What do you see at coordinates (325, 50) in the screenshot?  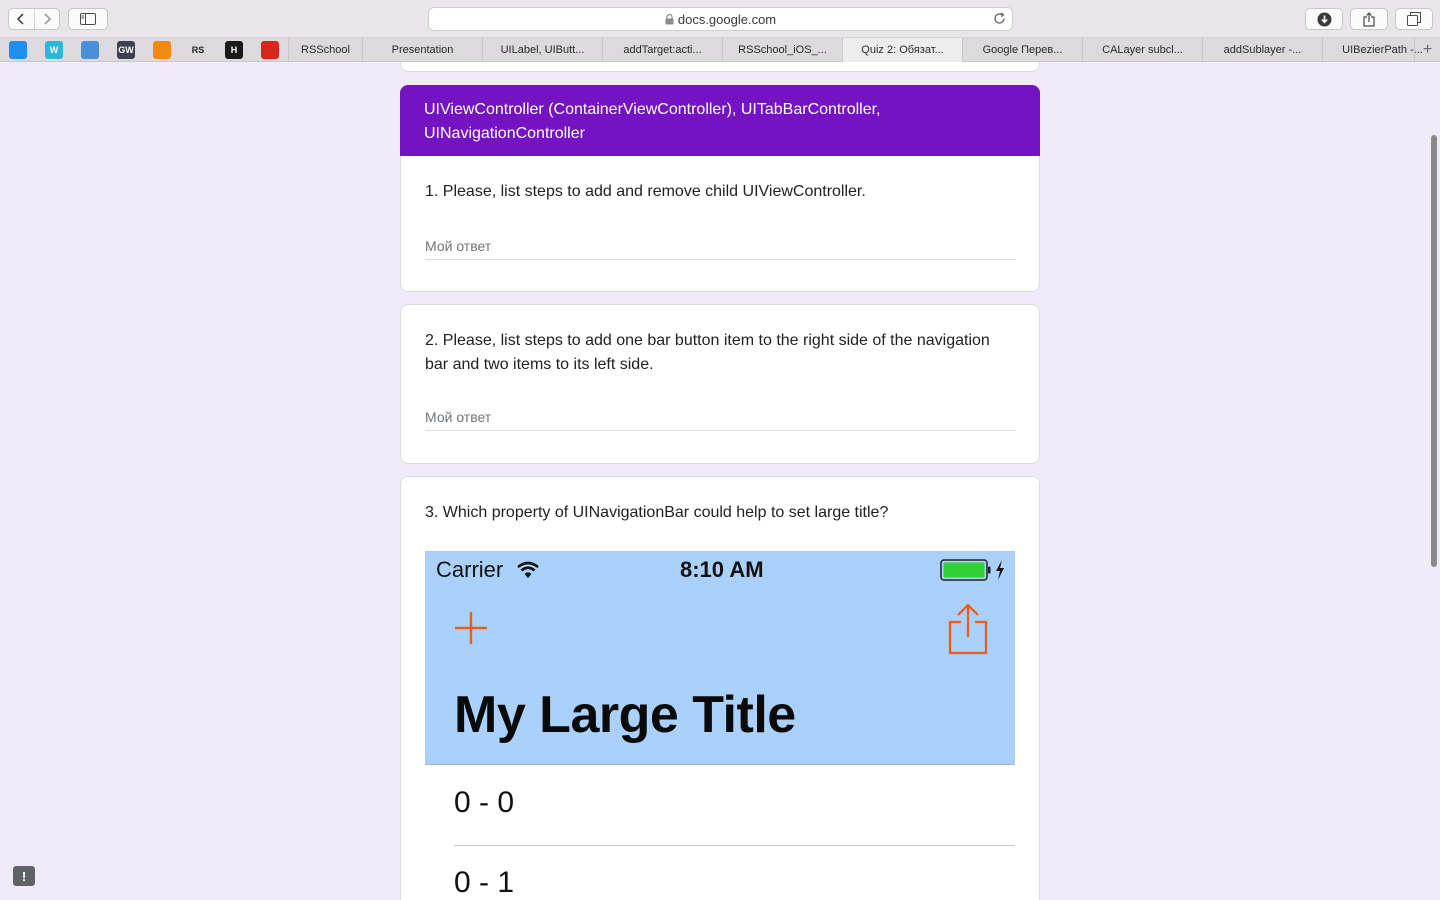 I see `browser-tab: RSSchool` at bounding box center [325, 50].